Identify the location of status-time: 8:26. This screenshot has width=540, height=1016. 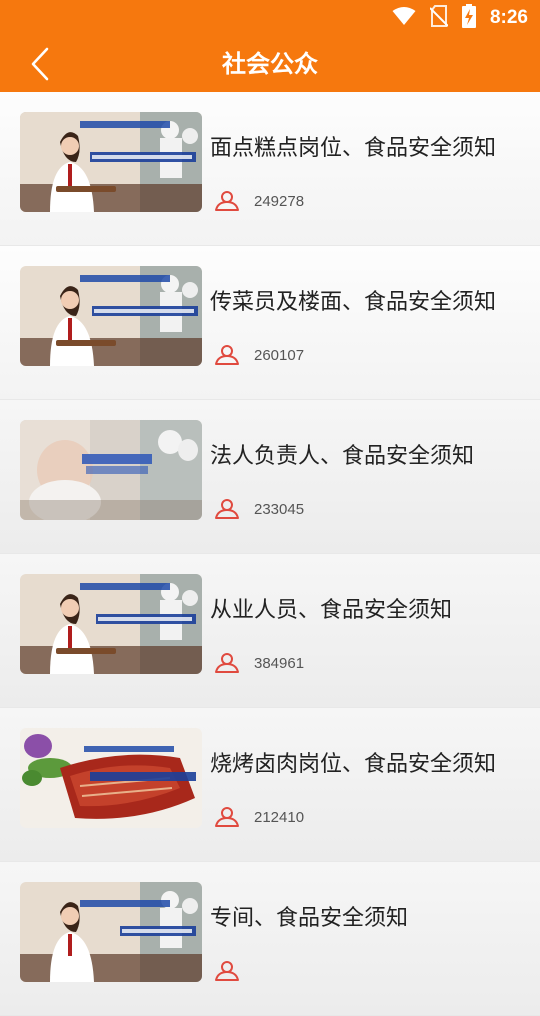
(508, 17).